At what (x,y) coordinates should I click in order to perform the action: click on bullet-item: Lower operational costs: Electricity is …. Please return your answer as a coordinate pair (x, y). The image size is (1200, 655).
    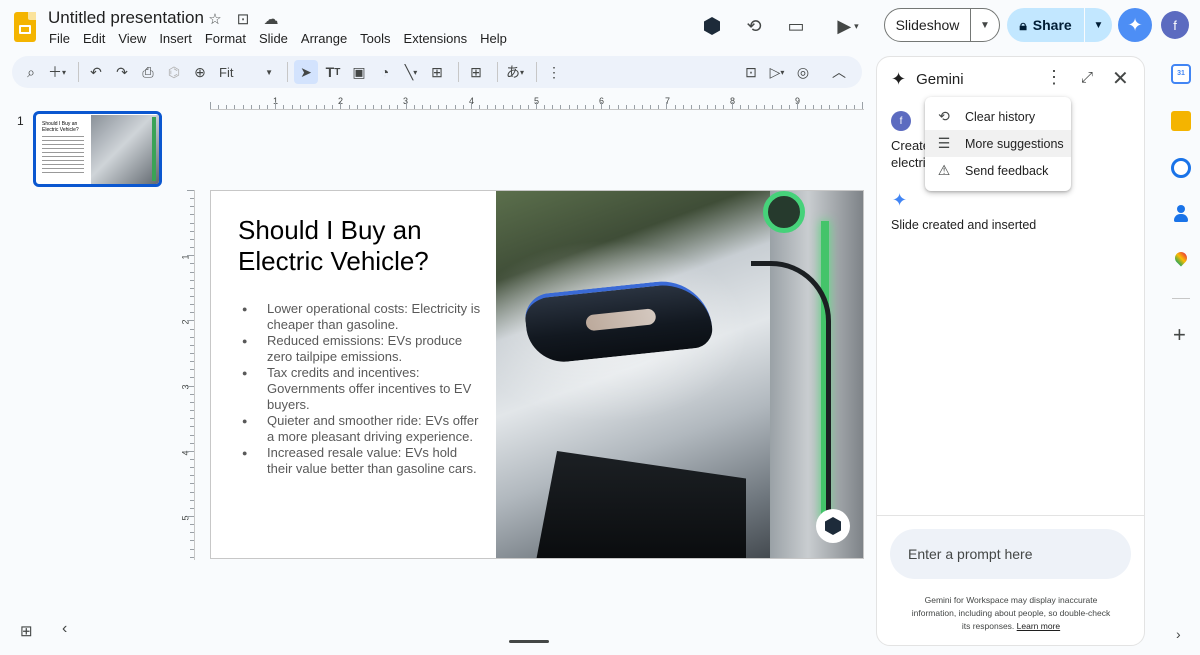
    Looking at the image, I should click on (362, 317).